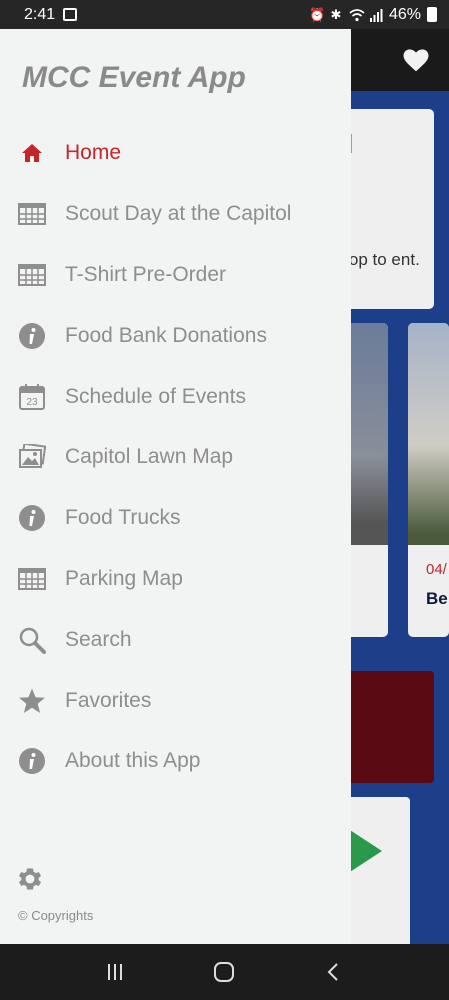  I want to click on app-title: MCC Event App, so click(134, 77).